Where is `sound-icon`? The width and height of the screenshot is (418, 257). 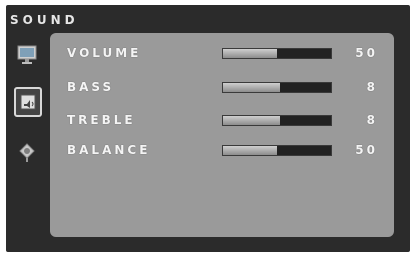 sound-icon is located at coordinates (28, 102).